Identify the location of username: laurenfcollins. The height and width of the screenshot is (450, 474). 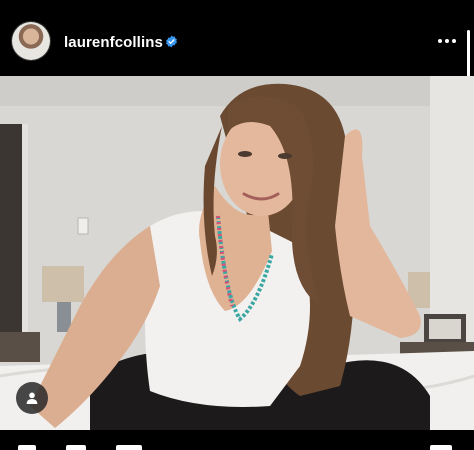
(113, 42).